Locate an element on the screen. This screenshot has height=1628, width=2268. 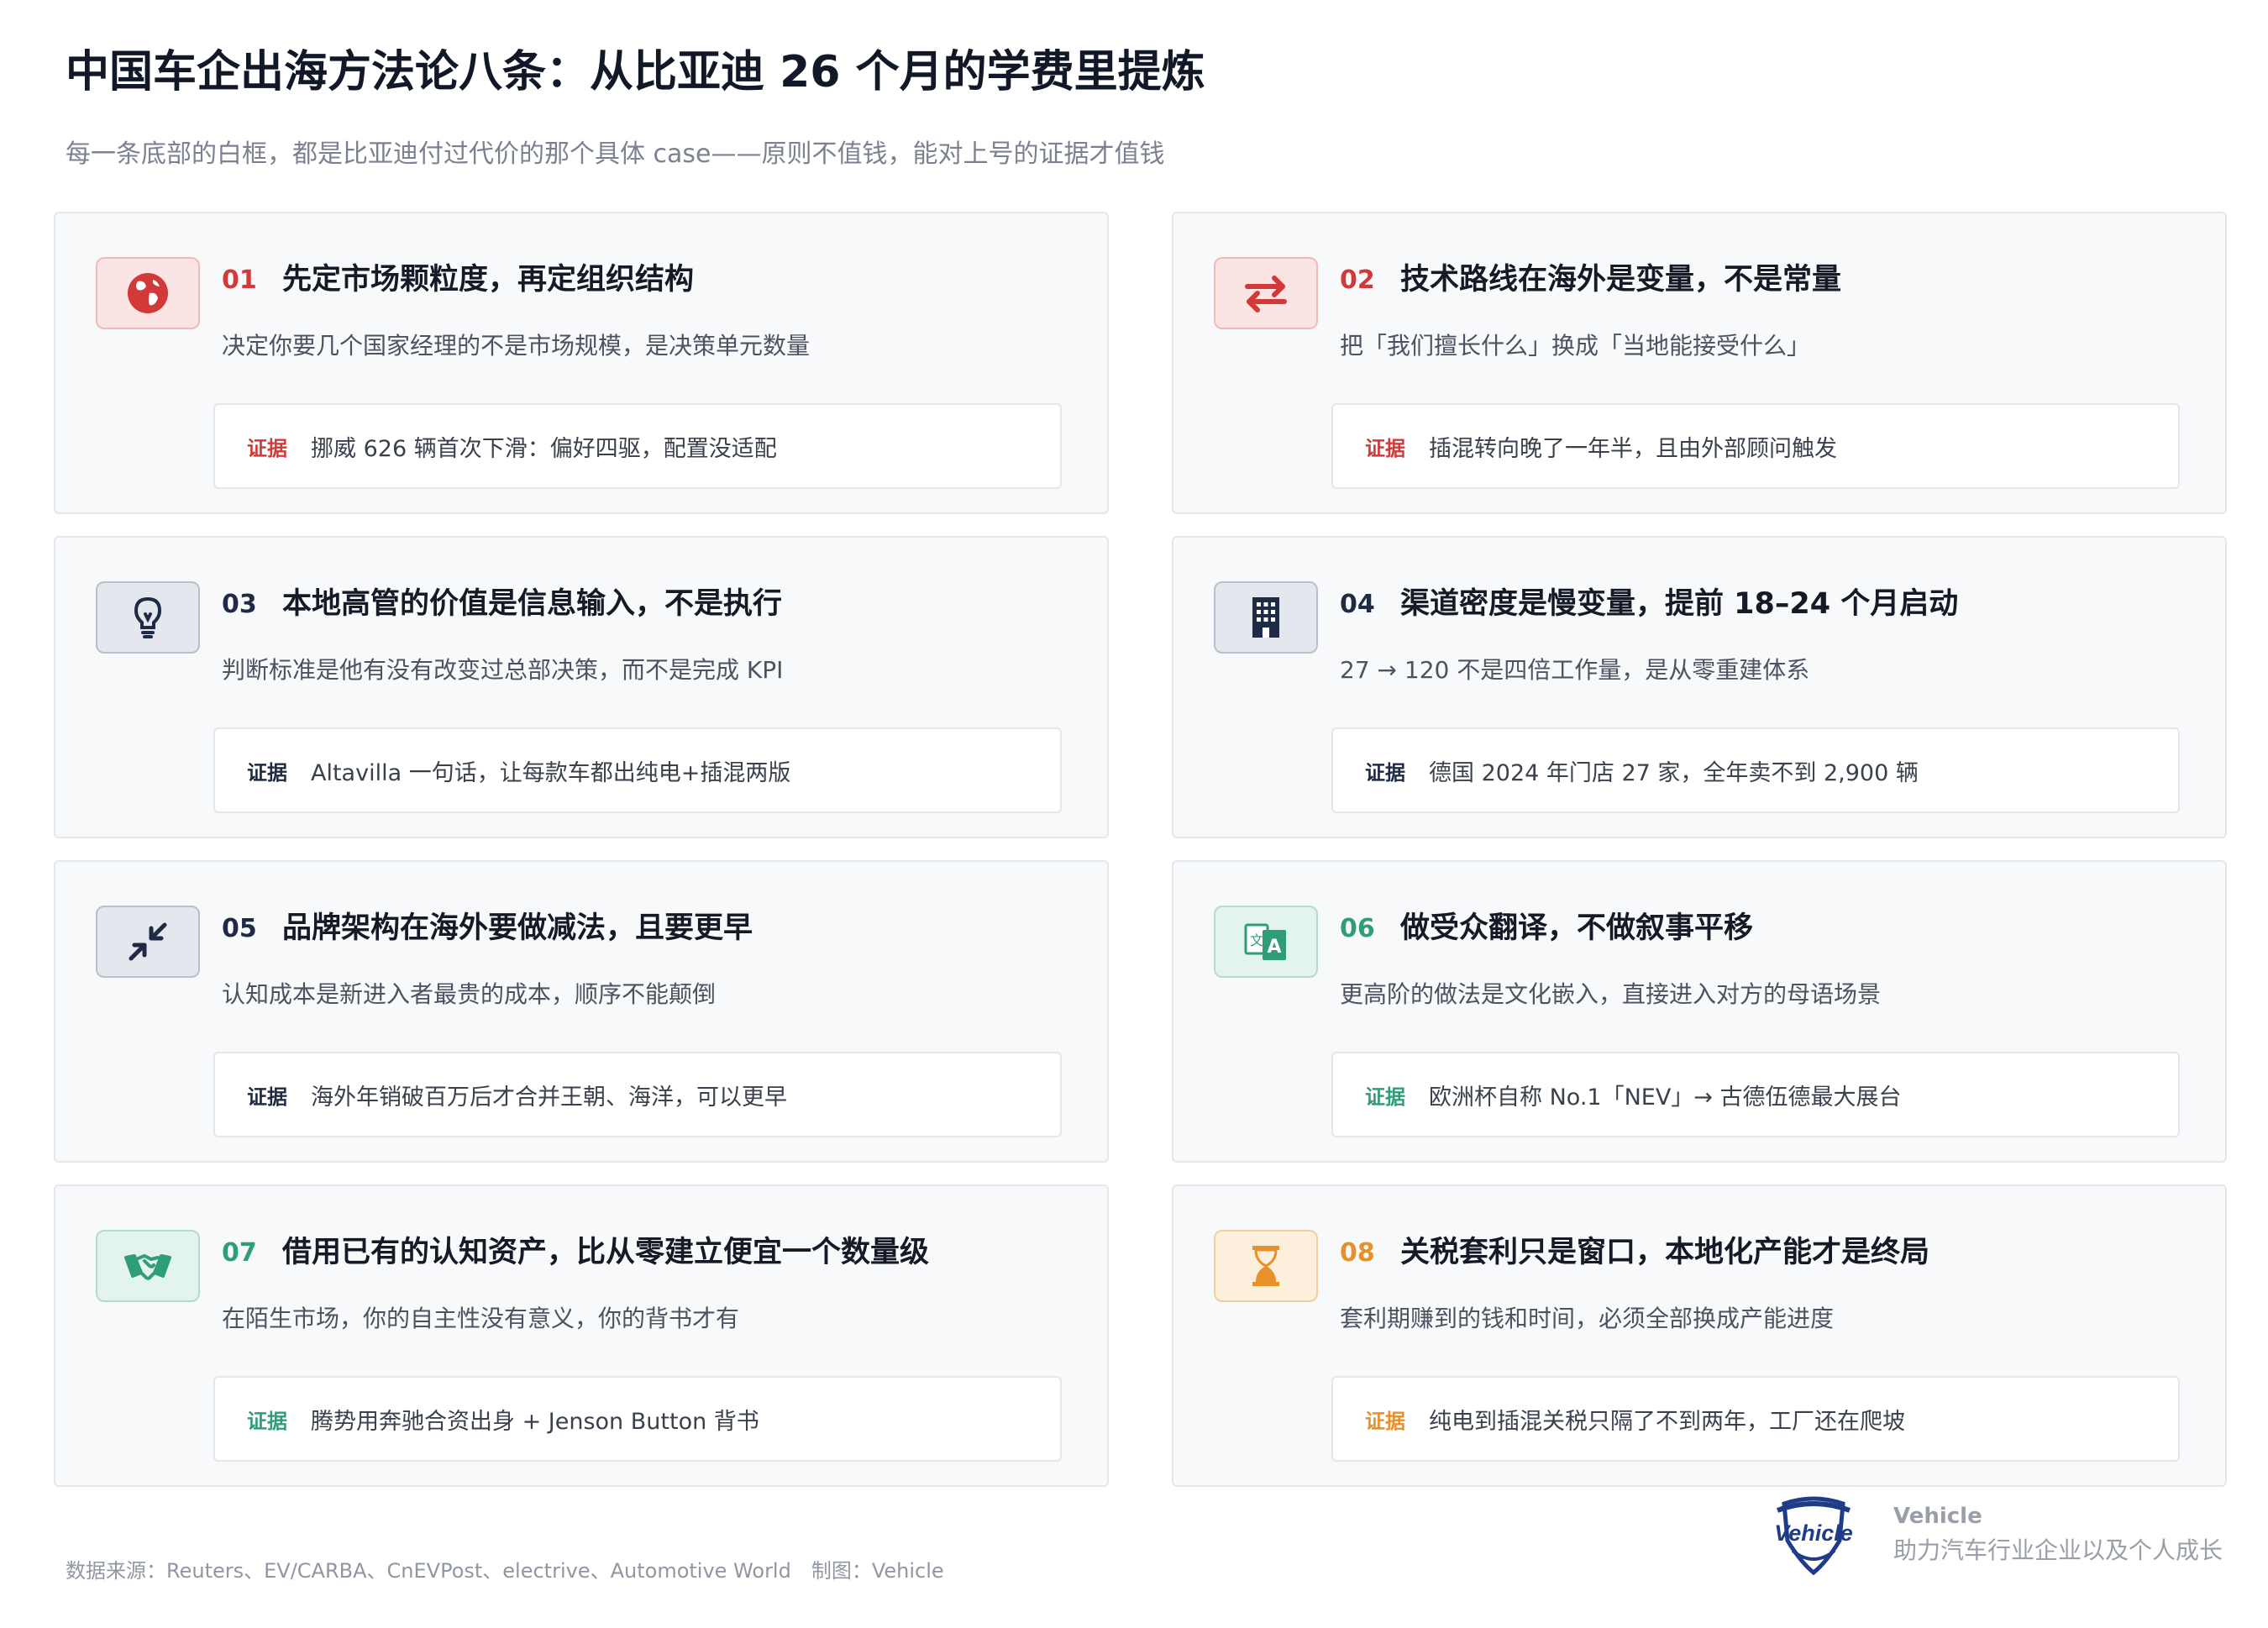
card-number: 03 is located at coordinates (239, 604).